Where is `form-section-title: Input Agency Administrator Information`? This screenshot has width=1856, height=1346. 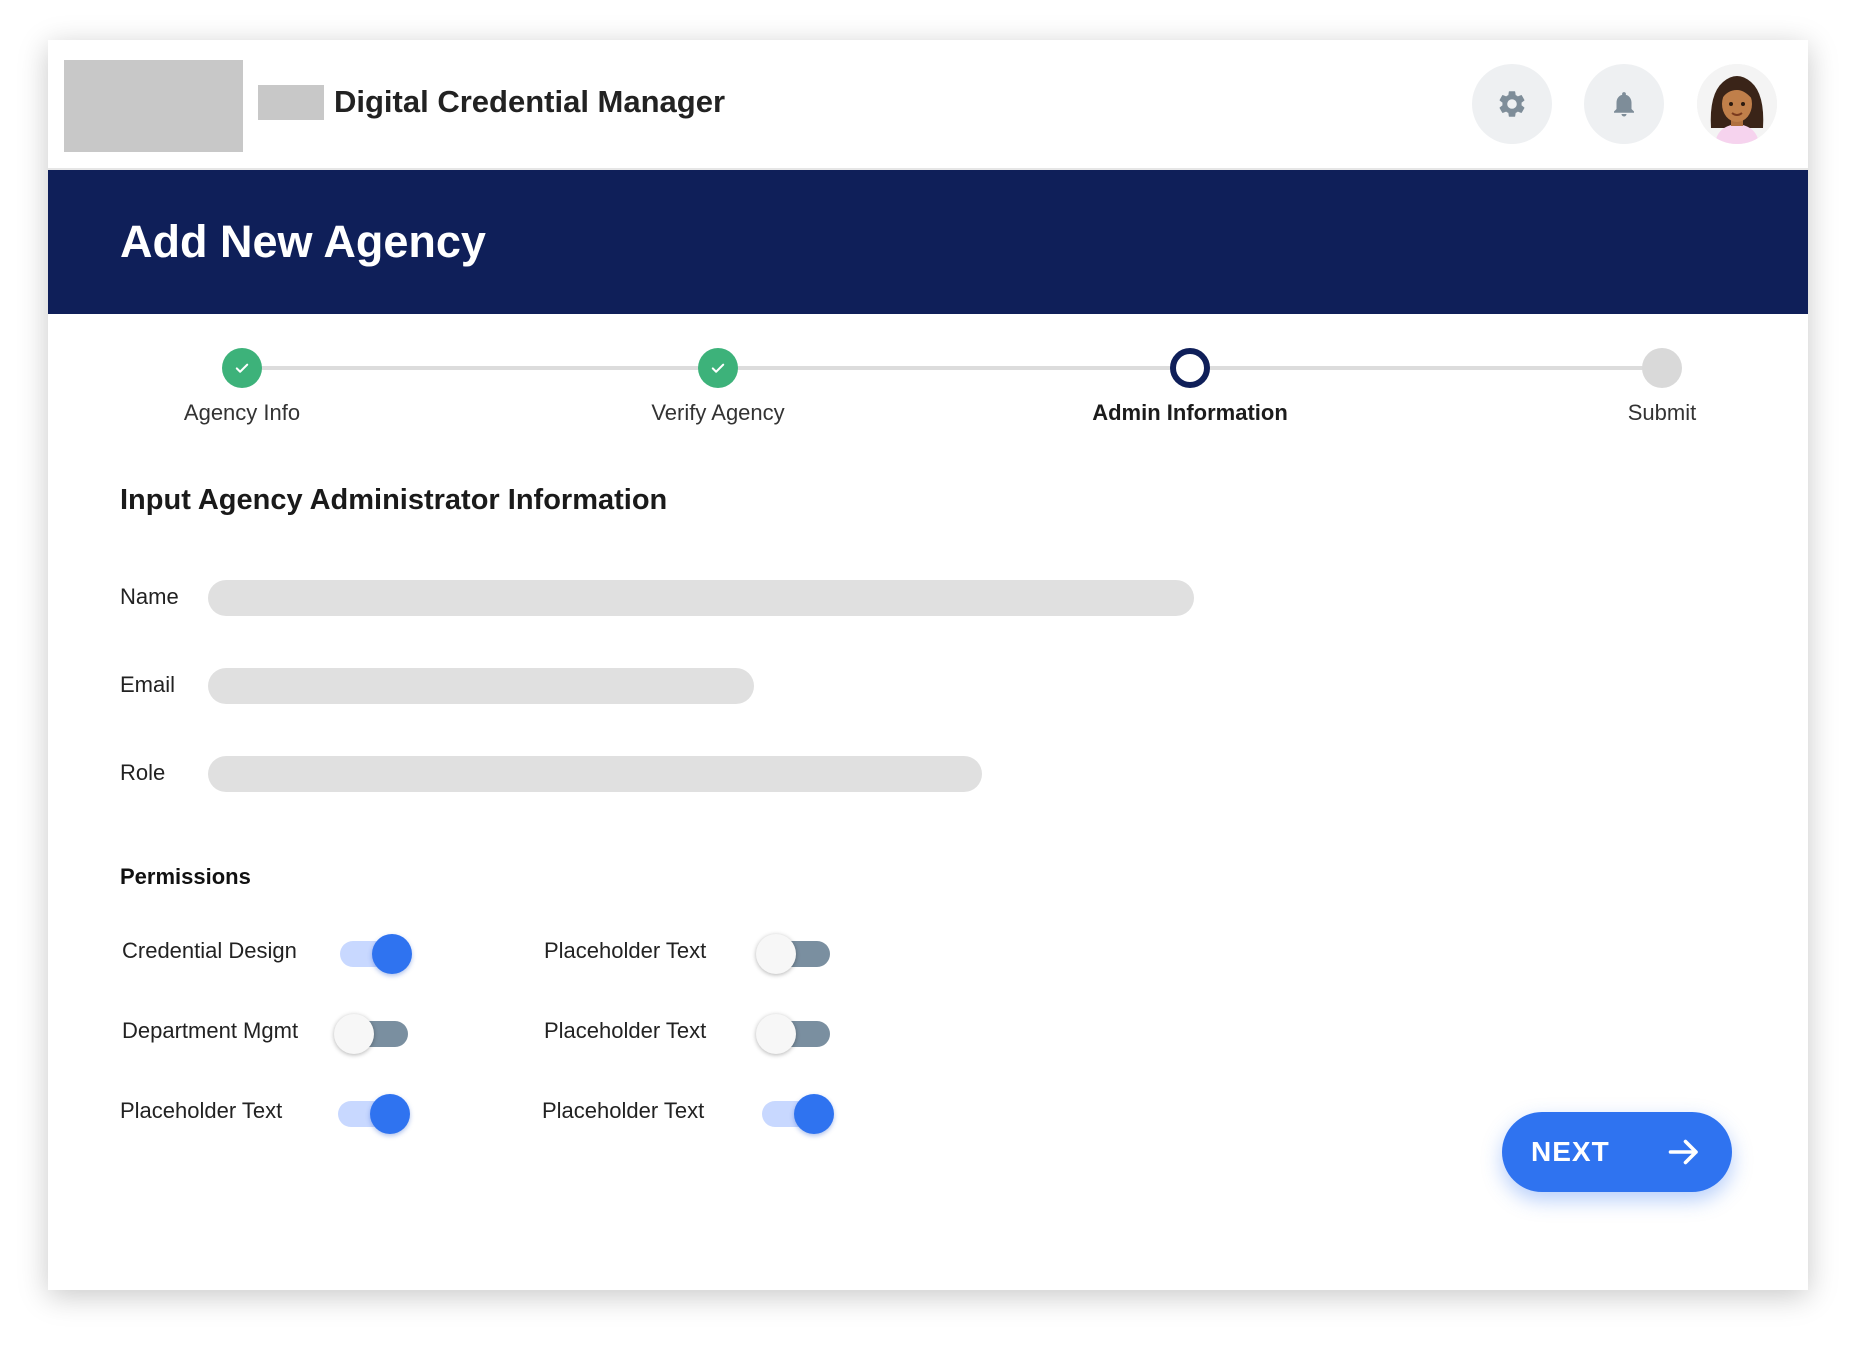 form-section-title: Input Agency Administrator Information is located at coordinates (394, 500).